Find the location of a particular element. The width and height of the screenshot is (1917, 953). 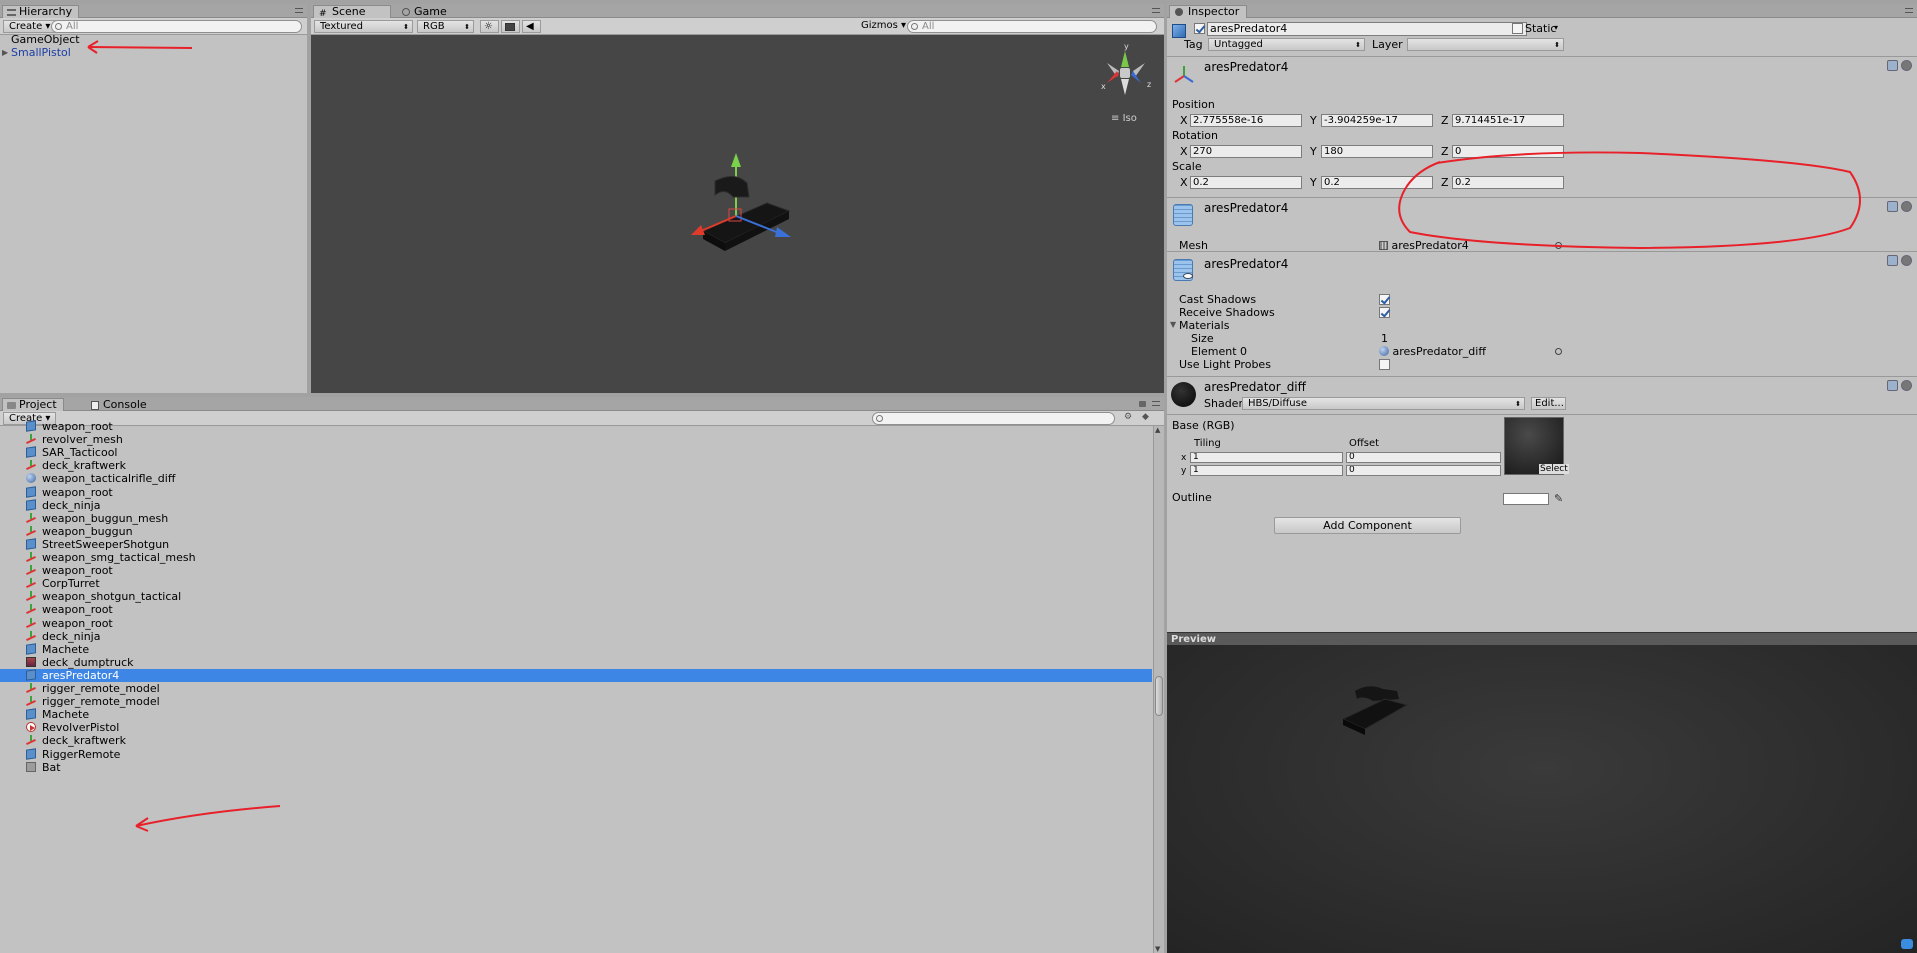

shader-dropdown: HBS/Diffuse ⬍ is located at coordinates (1383, 403).